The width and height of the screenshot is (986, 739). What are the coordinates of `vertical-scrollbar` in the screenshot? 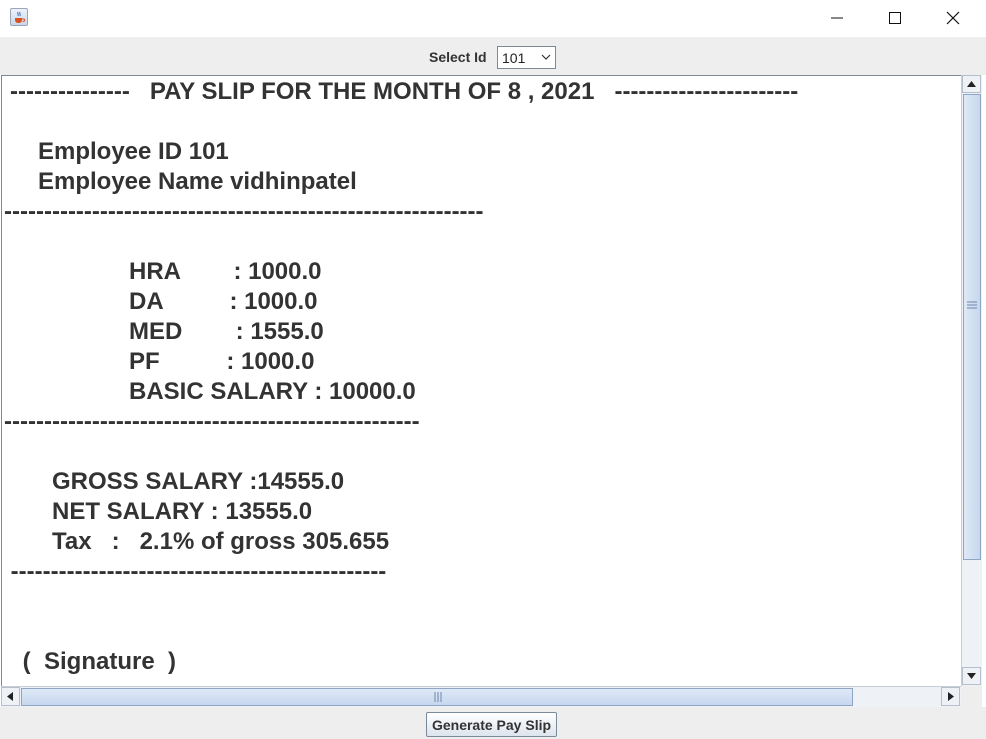 It's located at (971, 380).